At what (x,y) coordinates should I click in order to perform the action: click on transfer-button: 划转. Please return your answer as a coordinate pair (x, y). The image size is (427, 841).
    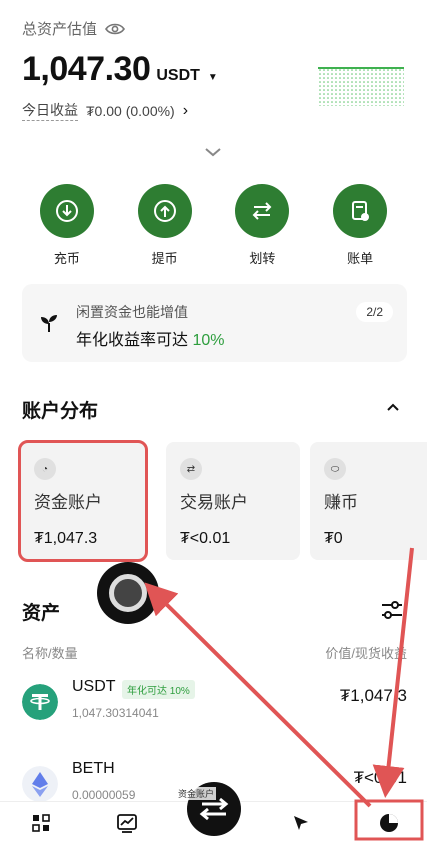
    Looking at the image, I should click on (262, 225).